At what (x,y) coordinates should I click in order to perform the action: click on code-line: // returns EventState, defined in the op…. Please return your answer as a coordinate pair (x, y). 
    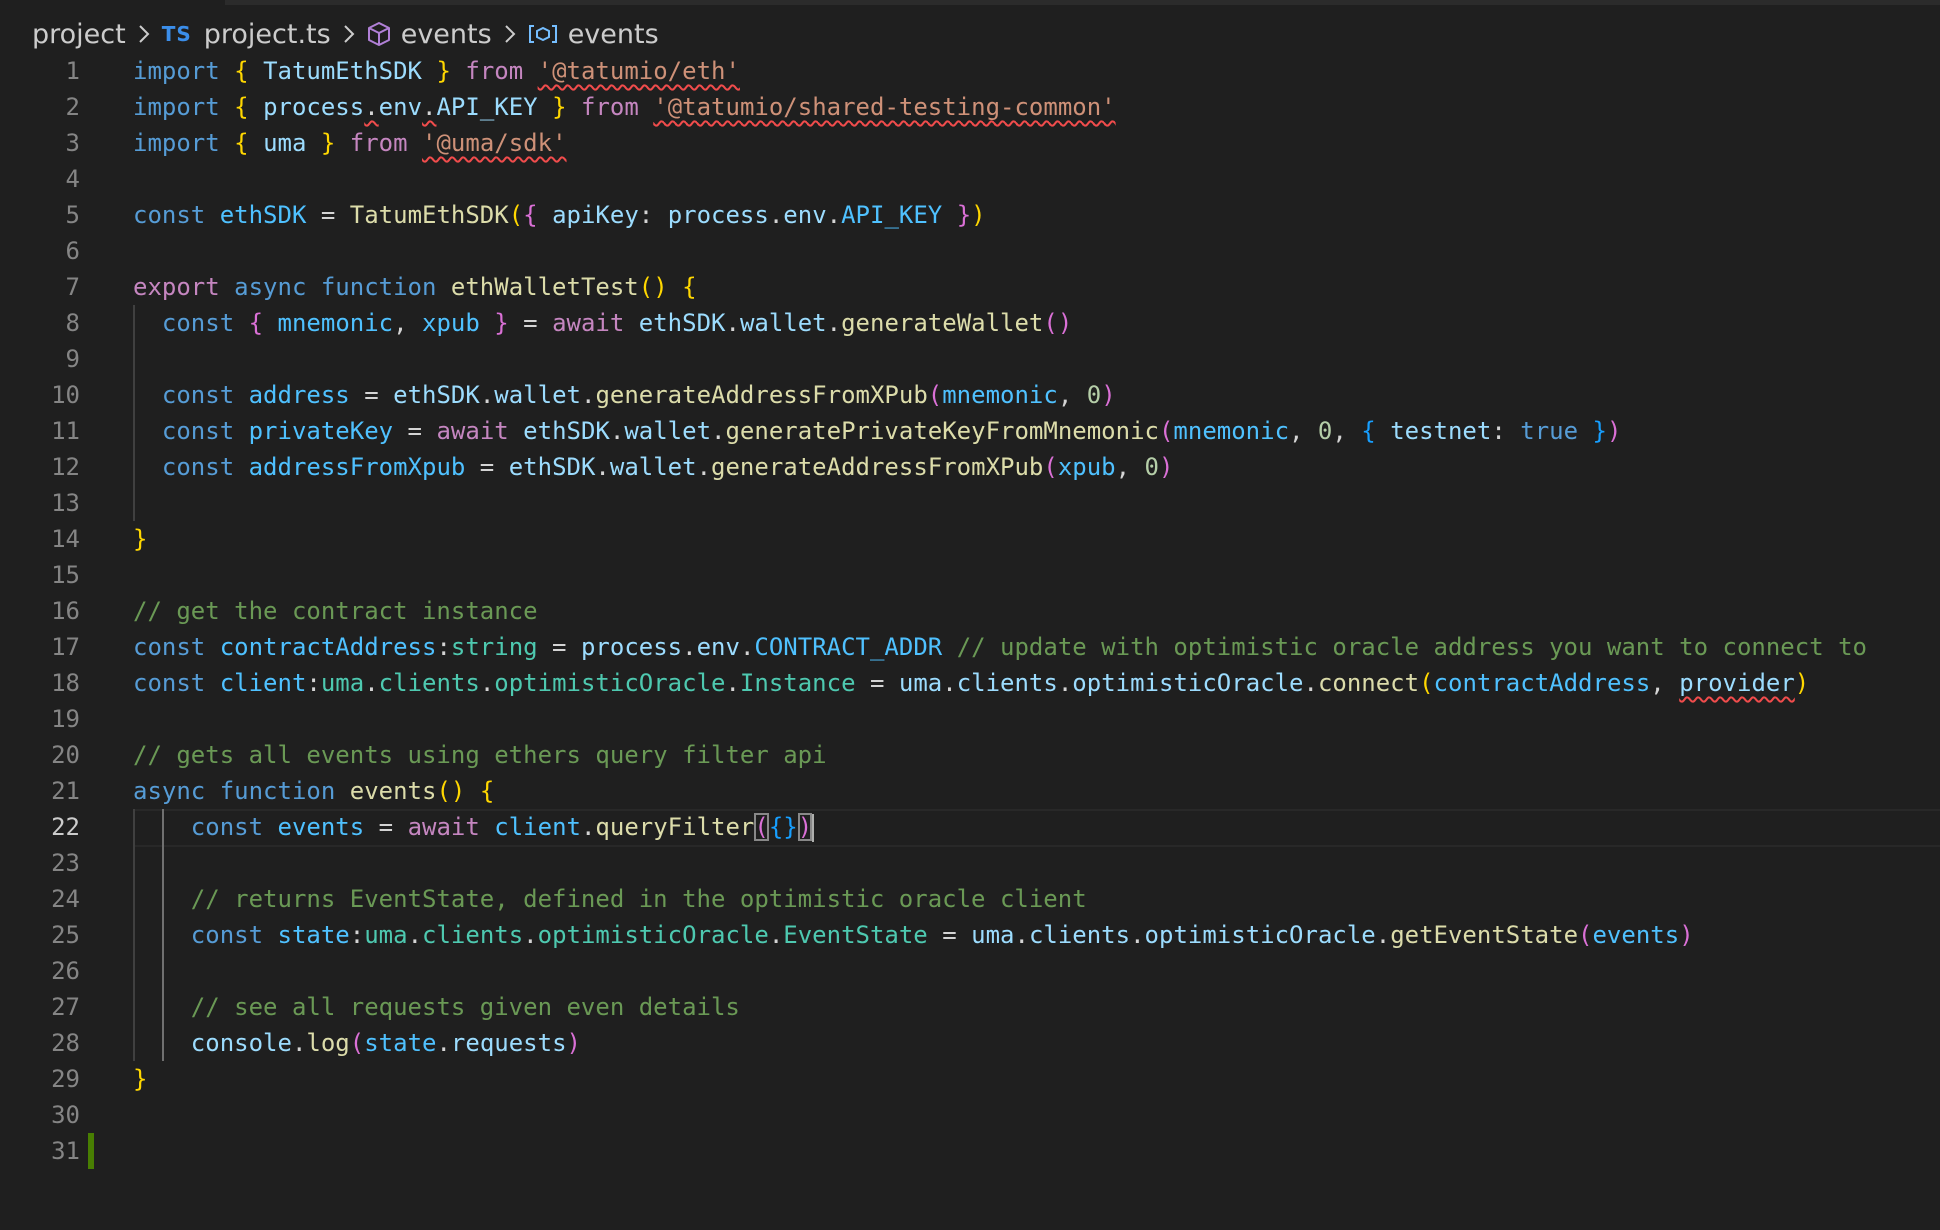
    Looking at the image, I should click on (610, 899).